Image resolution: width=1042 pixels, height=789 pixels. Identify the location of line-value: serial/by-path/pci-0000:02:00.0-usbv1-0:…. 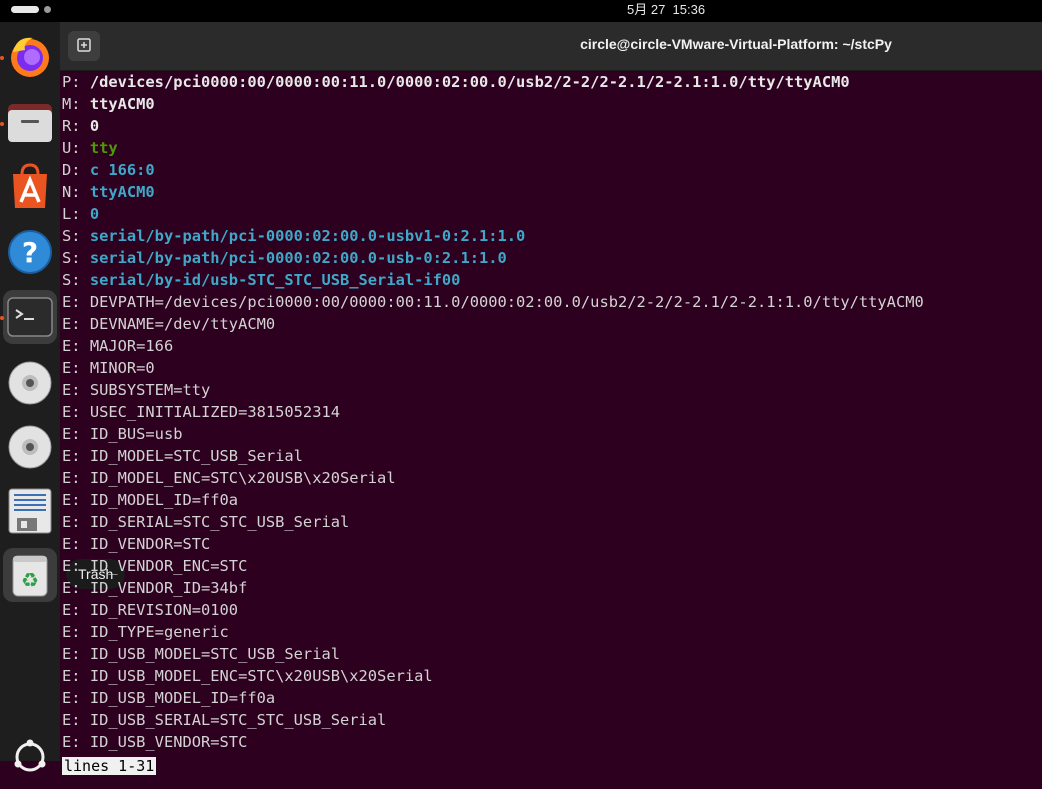
(307, 236).